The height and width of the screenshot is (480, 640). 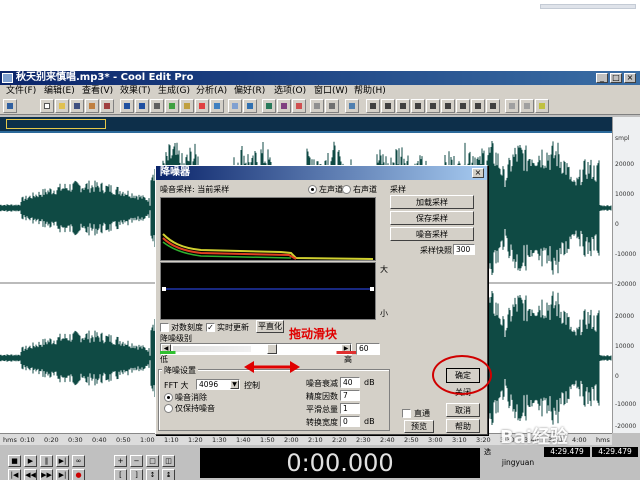 What do you see at coordinates (352, 106) in the screenshot?
I see `view-icon` at bounding box center [352, 106].